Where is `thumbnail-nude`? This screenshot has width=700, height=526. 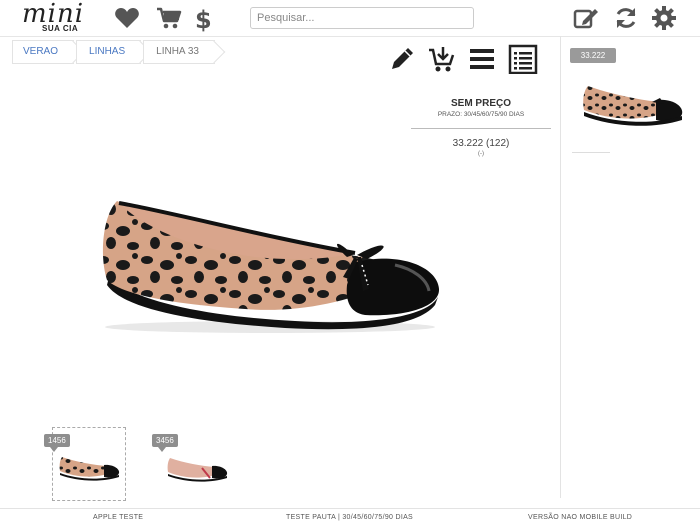 thumbnail-nude is located at coordinates (197, 469).